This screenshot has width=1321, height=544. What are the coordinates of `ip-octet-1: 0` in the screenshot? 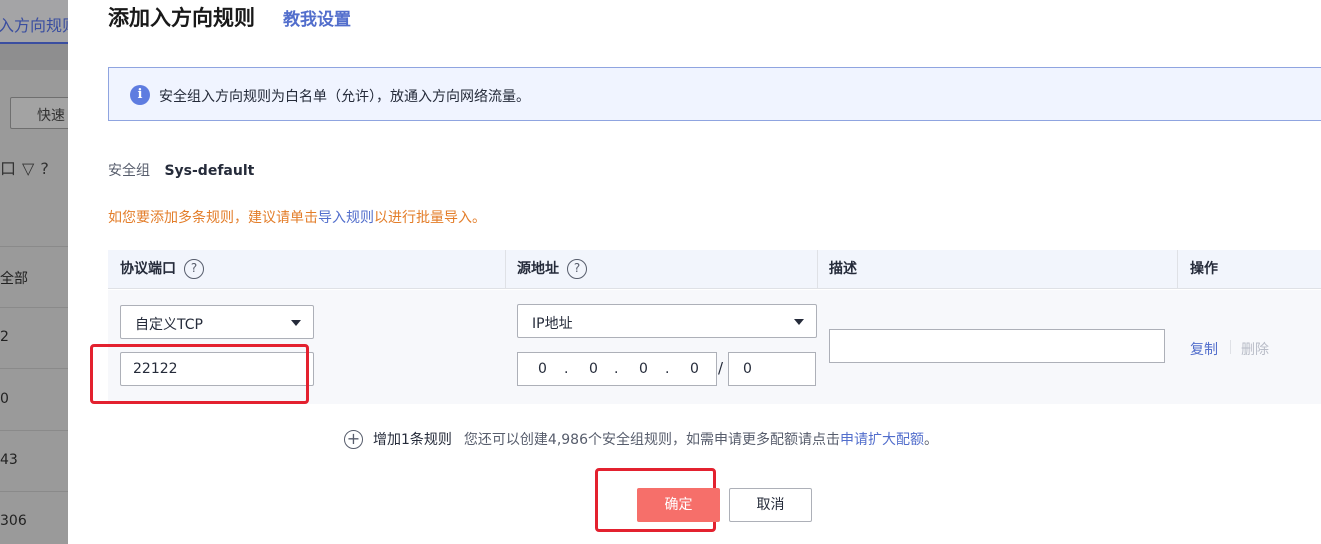 It's located at (542, 369).